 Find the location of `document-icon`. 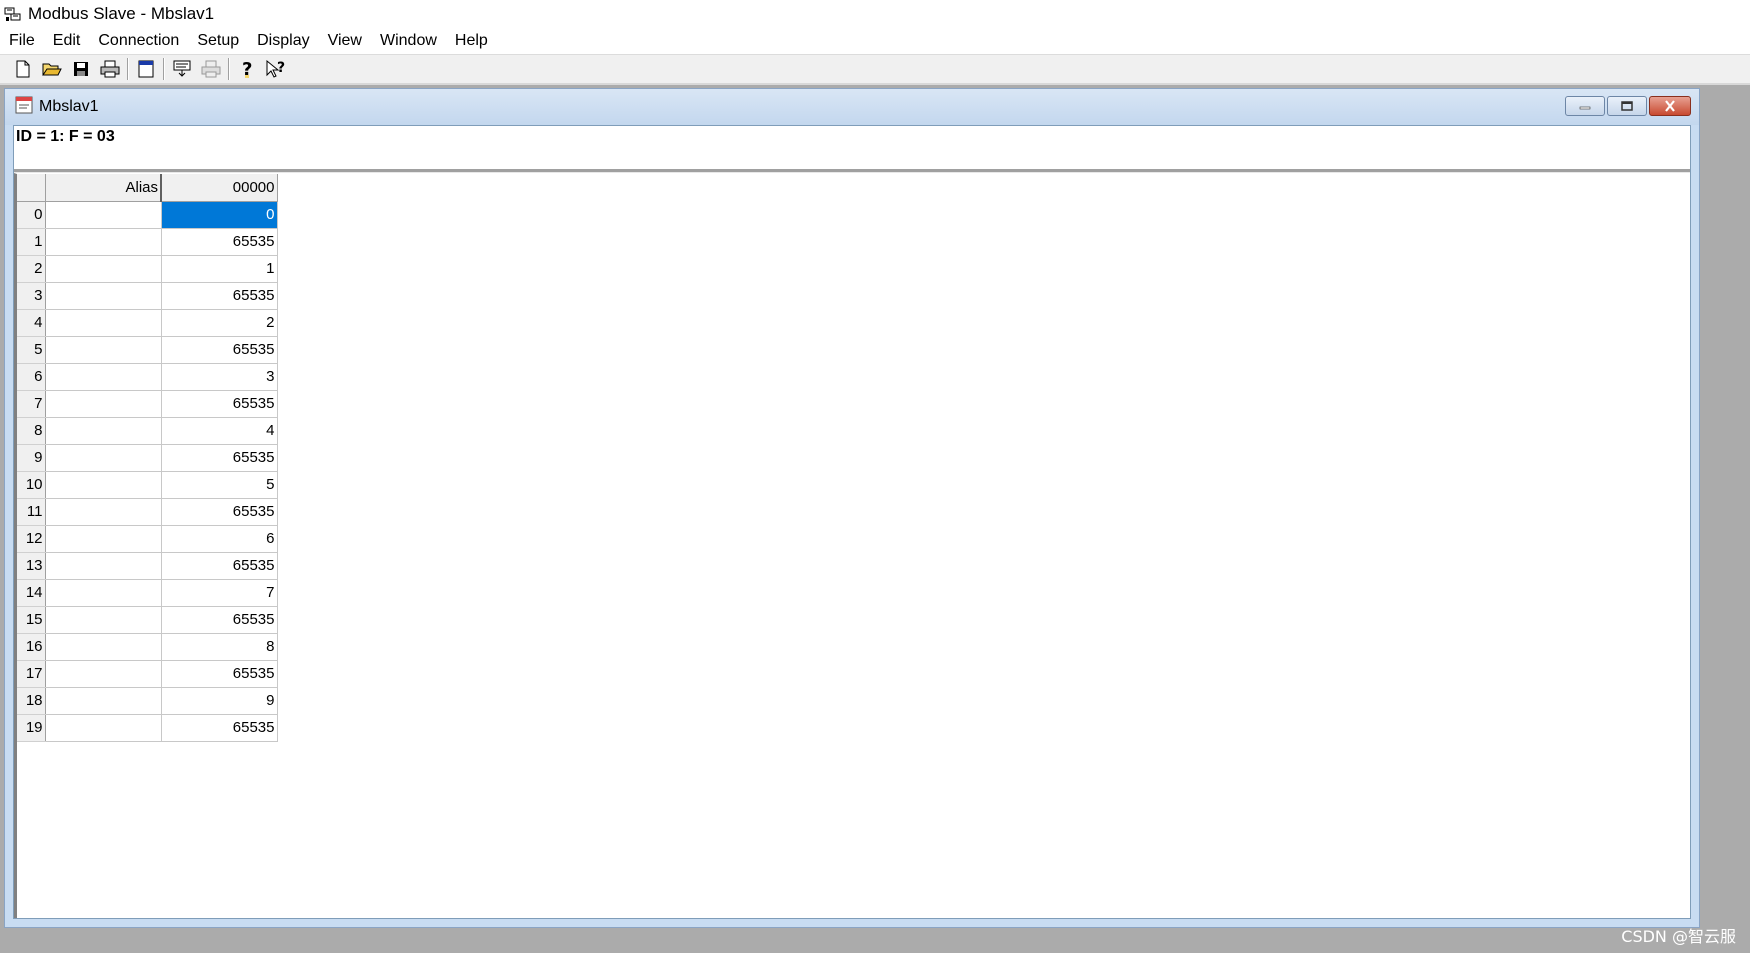

document-icon is located at coordinates (24, 107).